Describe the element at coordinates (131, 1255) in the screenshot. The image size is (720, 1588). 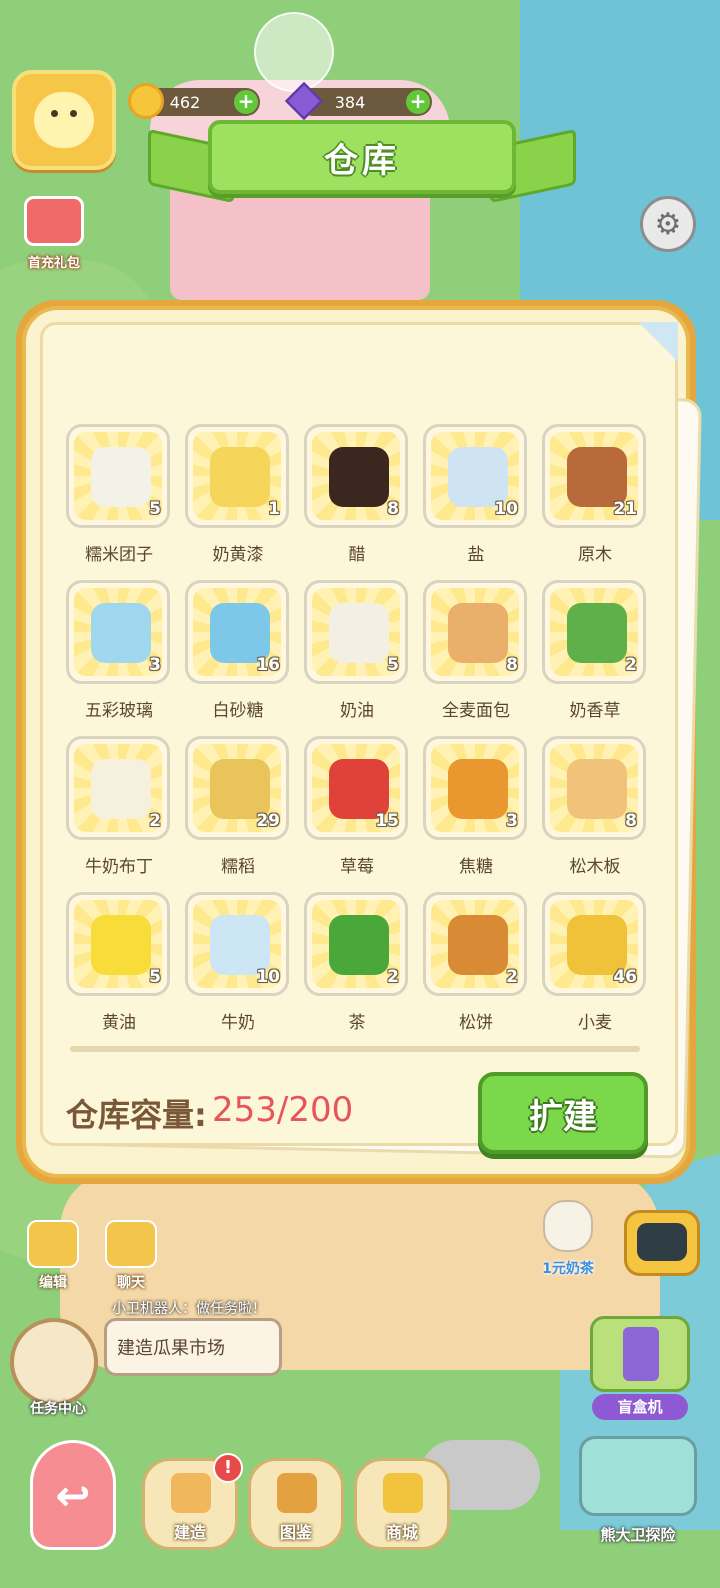
I see `chat-button: 聊天` at that location.